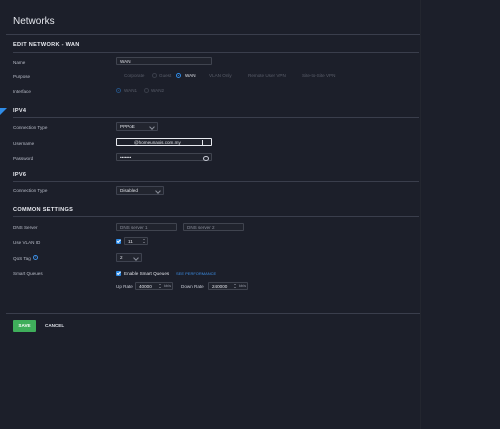 Image resolution: width=500 pixels, height=429 pixels. What do you see at coordinates (23, 158) in the screenshot?
I see `password-label: Password` at bounding box center [23, 158].